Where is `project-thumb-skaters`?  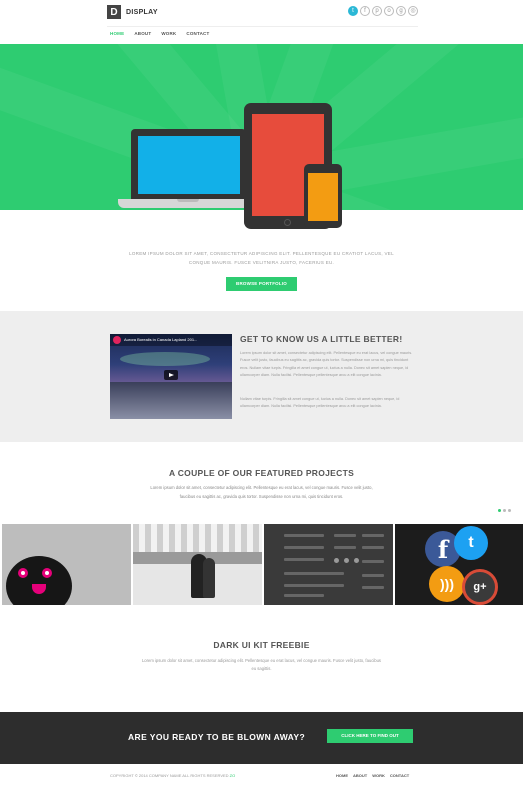
project-thumb-skaters is located at coordinates (197, 564).